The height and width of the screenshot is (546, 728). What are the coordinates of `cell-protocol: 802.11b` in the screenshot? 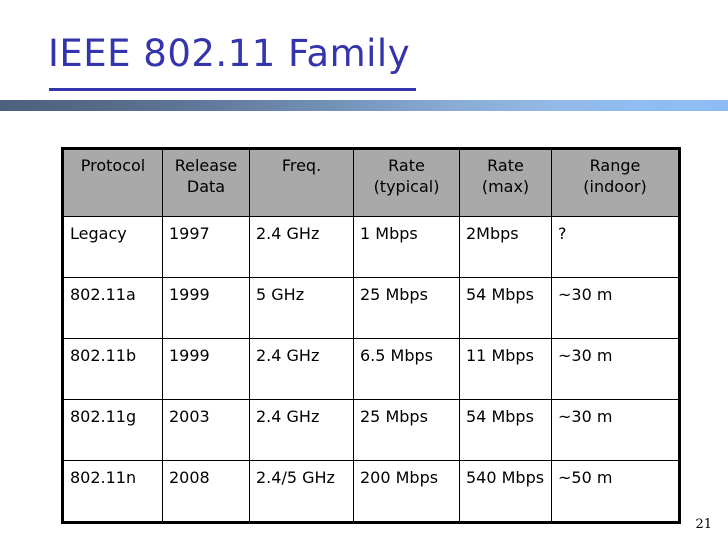 It's located at (112, 369).